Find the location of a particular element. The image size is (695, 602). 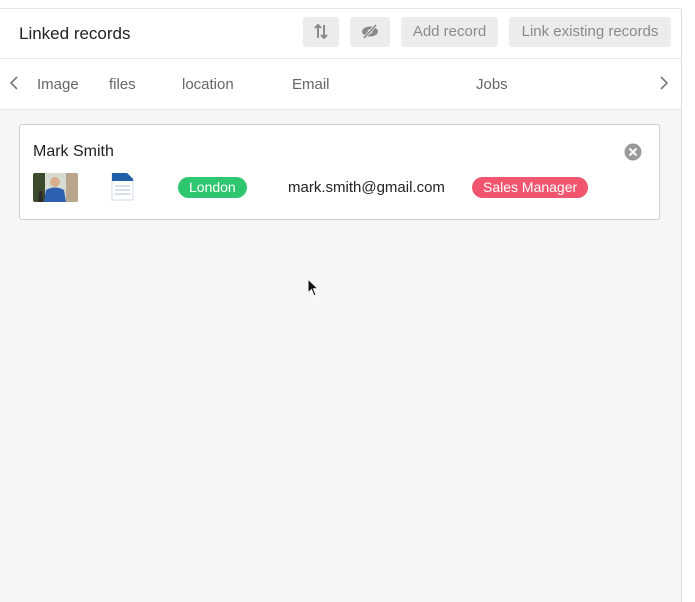

scroll-right-arrow is located at coordinates (664, 85).